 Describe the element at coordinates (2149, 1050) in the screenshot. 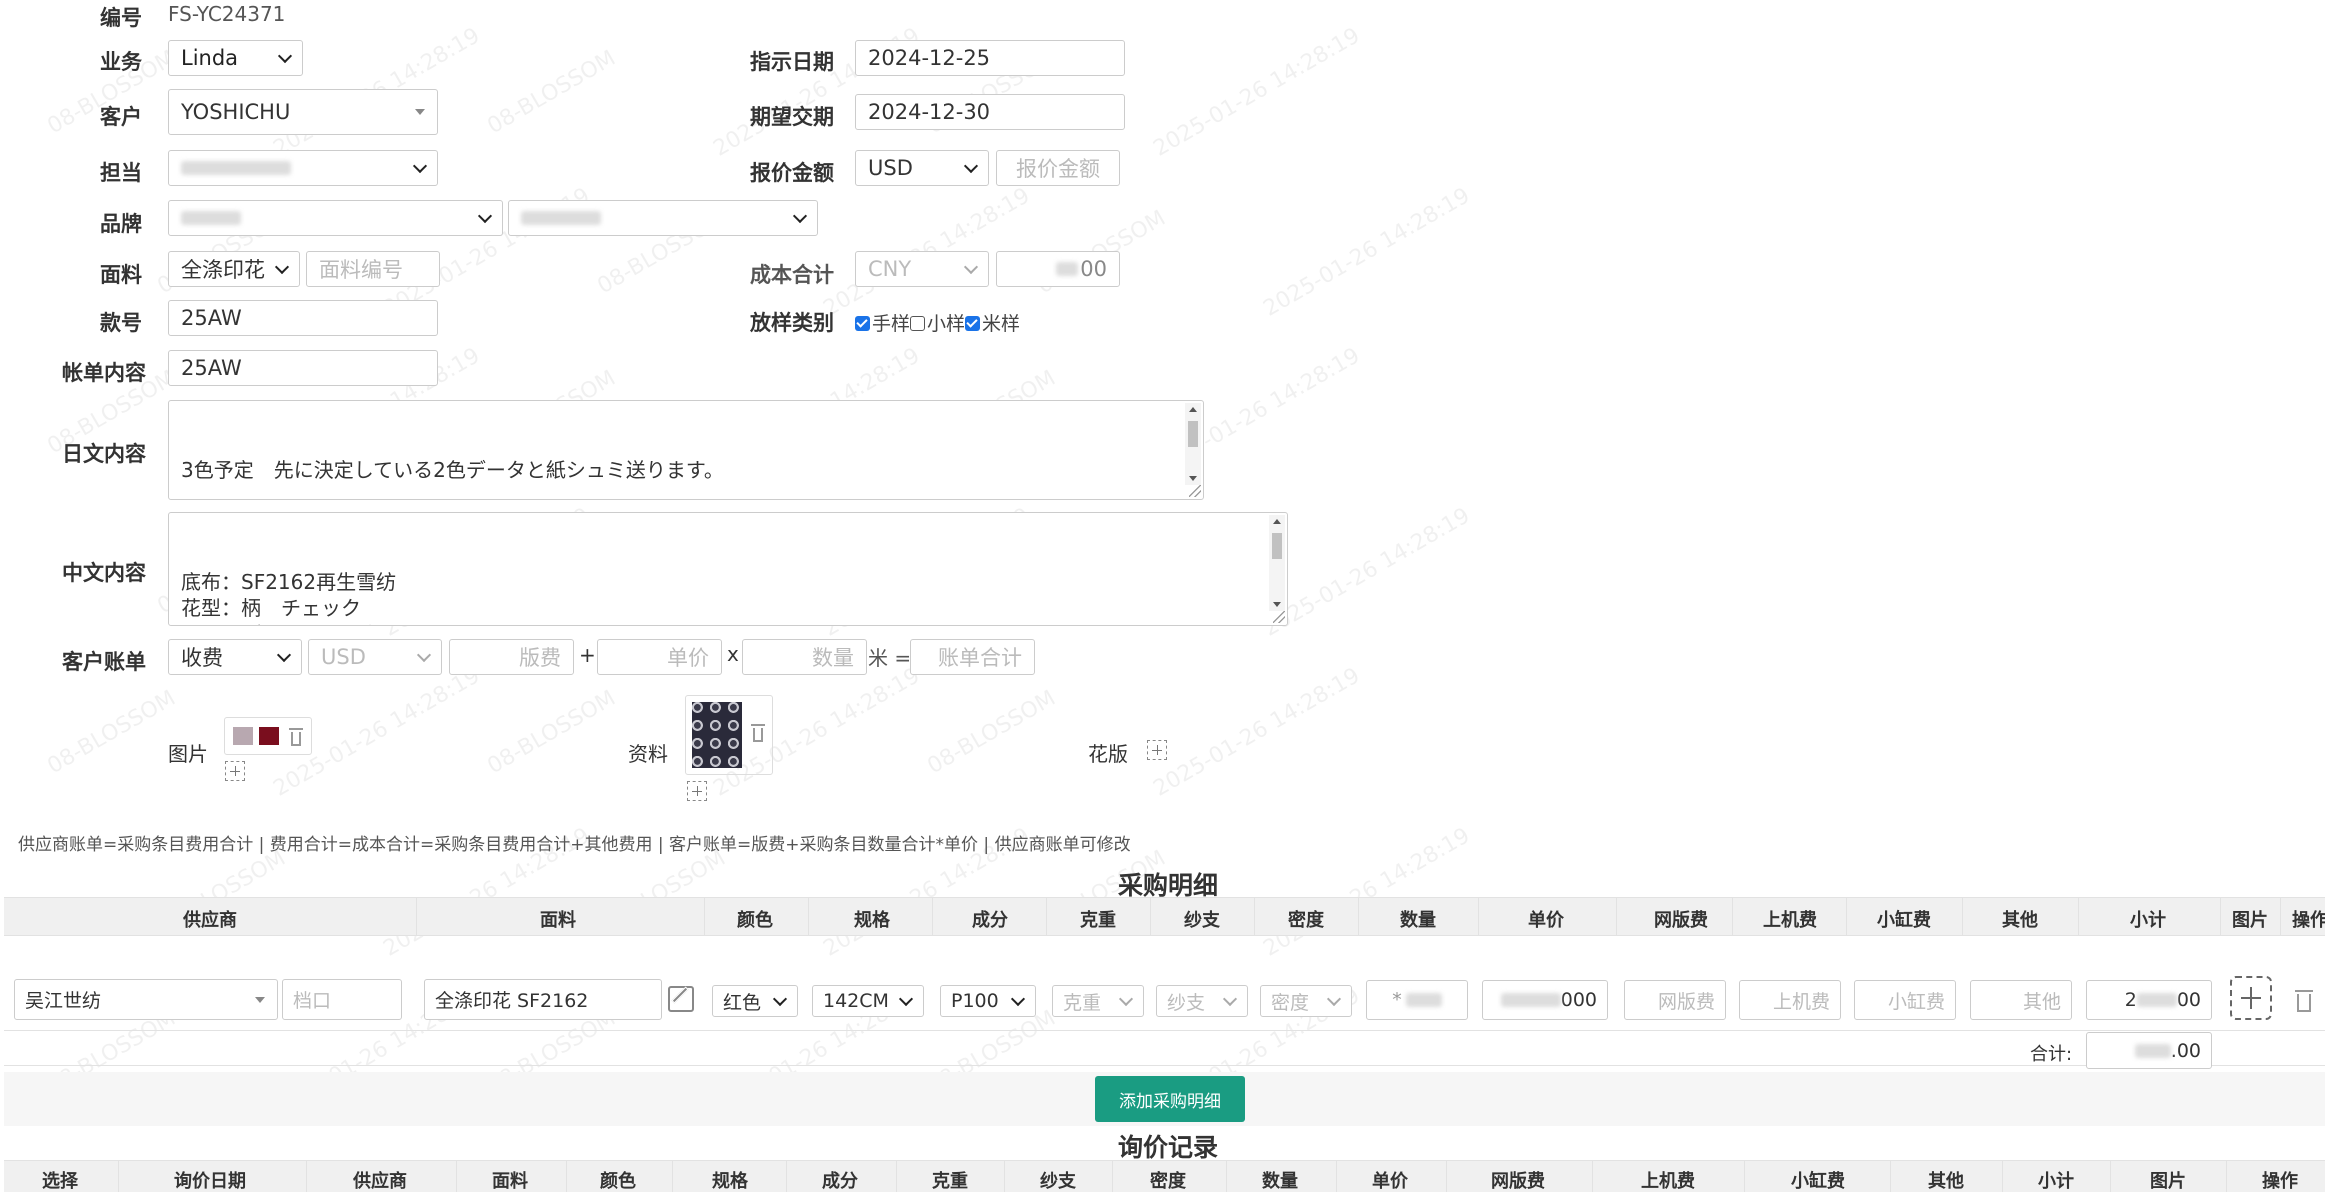

I see `total-input: .00` at that location.